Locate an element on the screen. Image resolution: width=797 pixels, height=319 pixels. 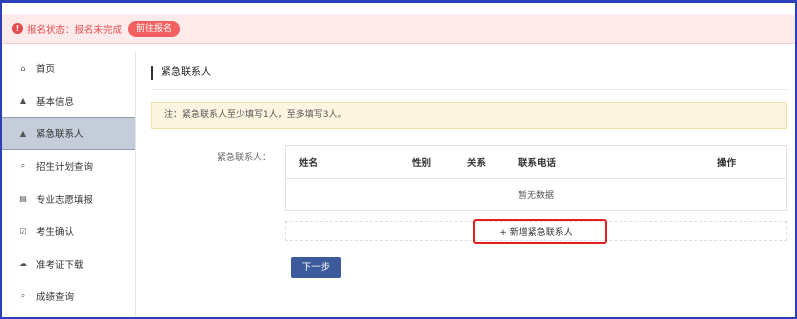
next-step-button: 下一步 is located at coordinates (316, 267).